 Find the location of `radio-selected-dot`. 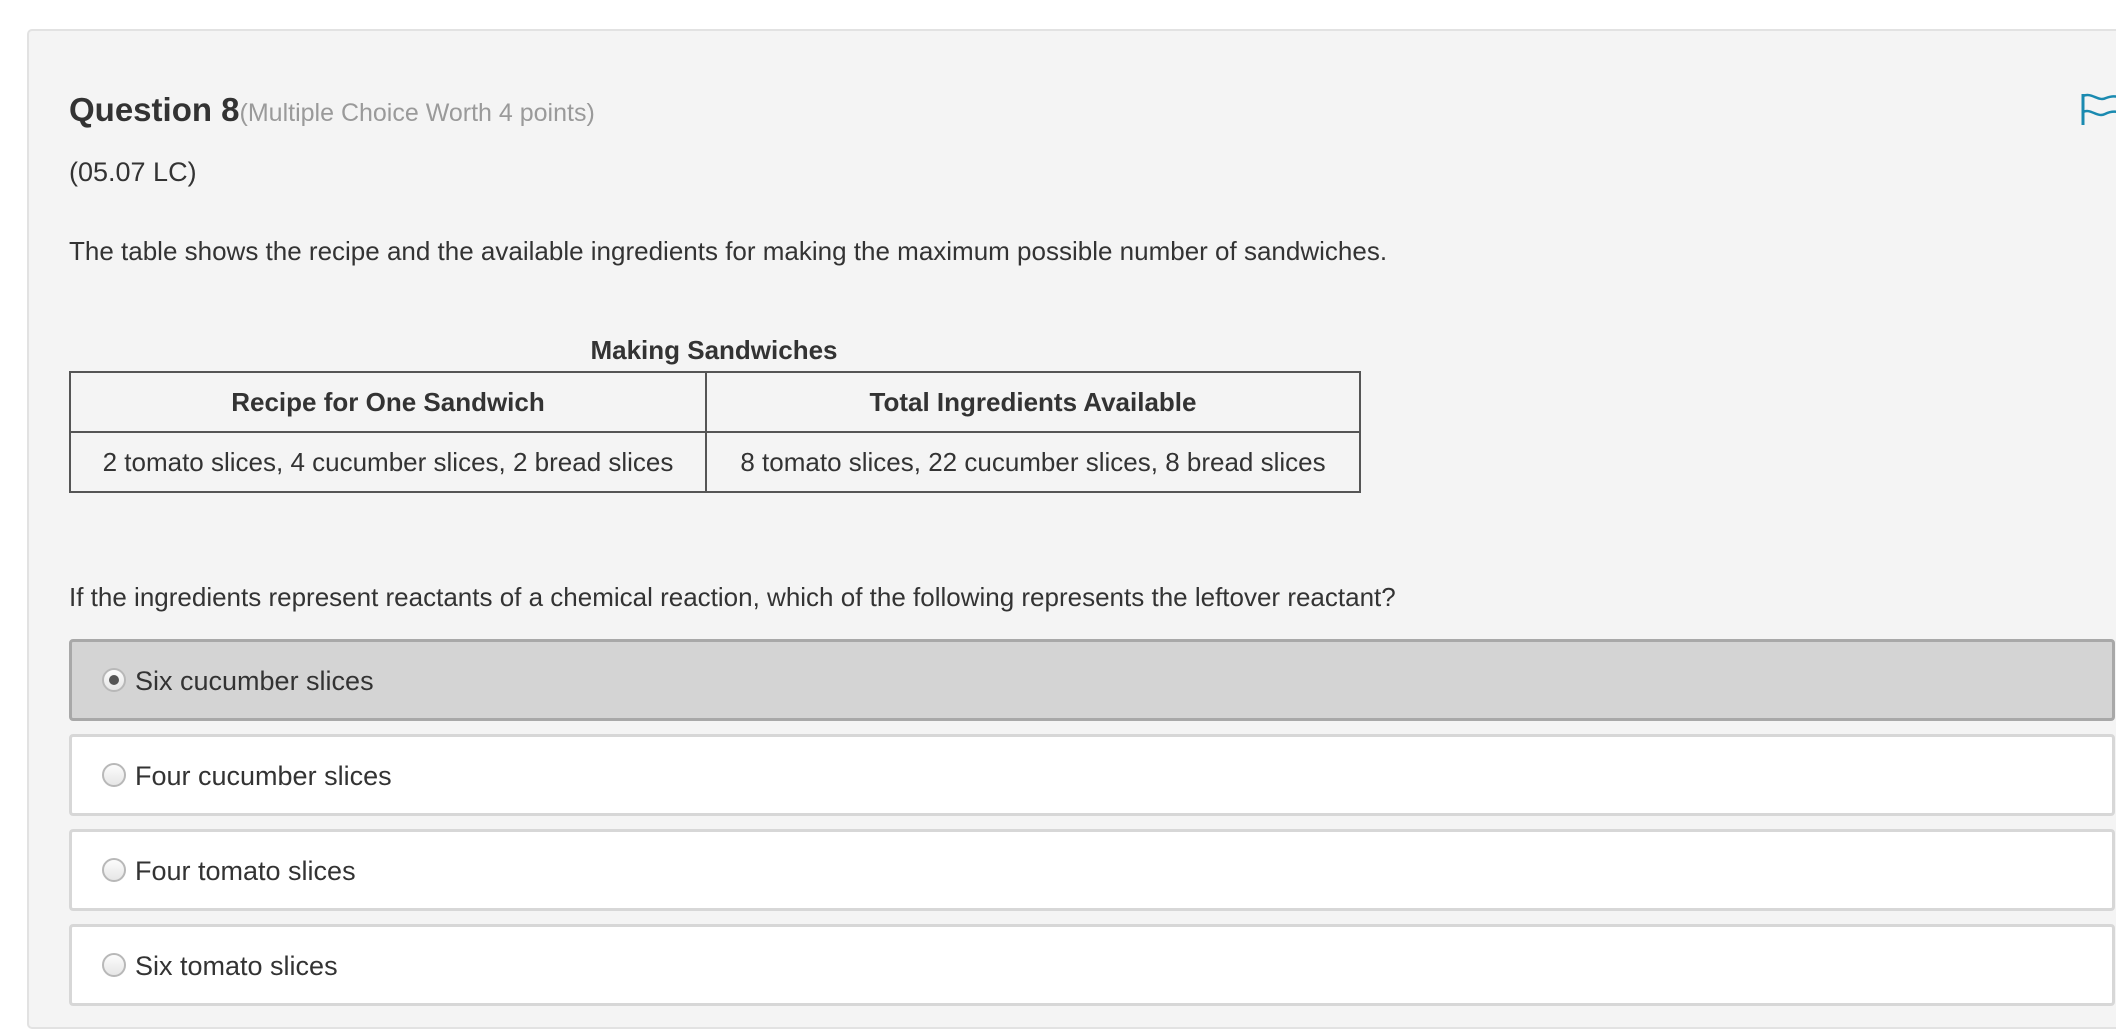

radio-selected-dot is located at coordinates (114, 680).